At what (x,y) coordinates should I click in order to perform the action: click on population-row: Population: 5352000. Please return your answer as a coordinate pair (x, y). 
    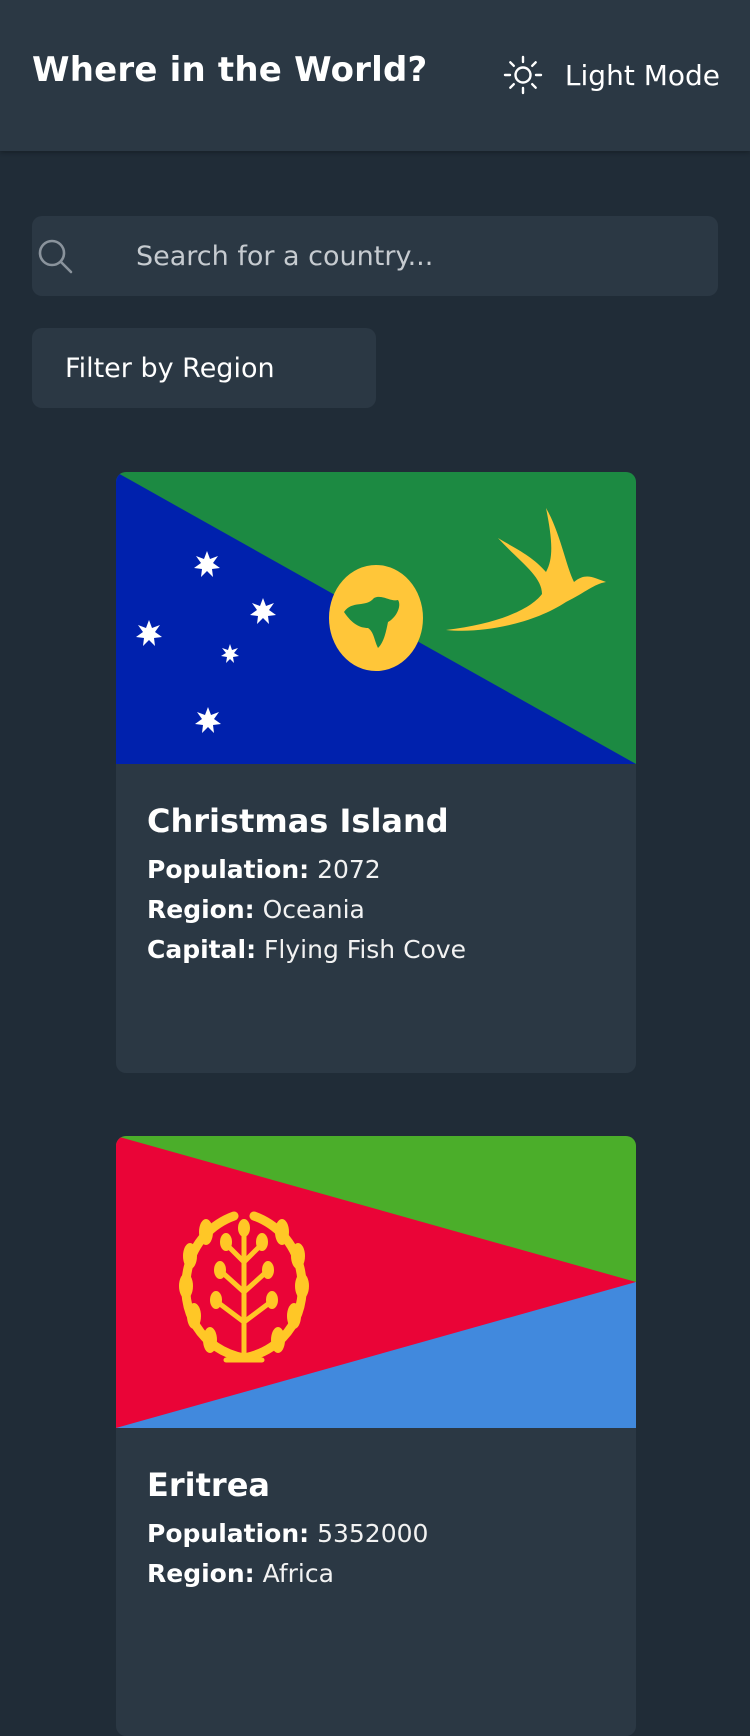
    Looking at the image, I should click on (377, 1534).